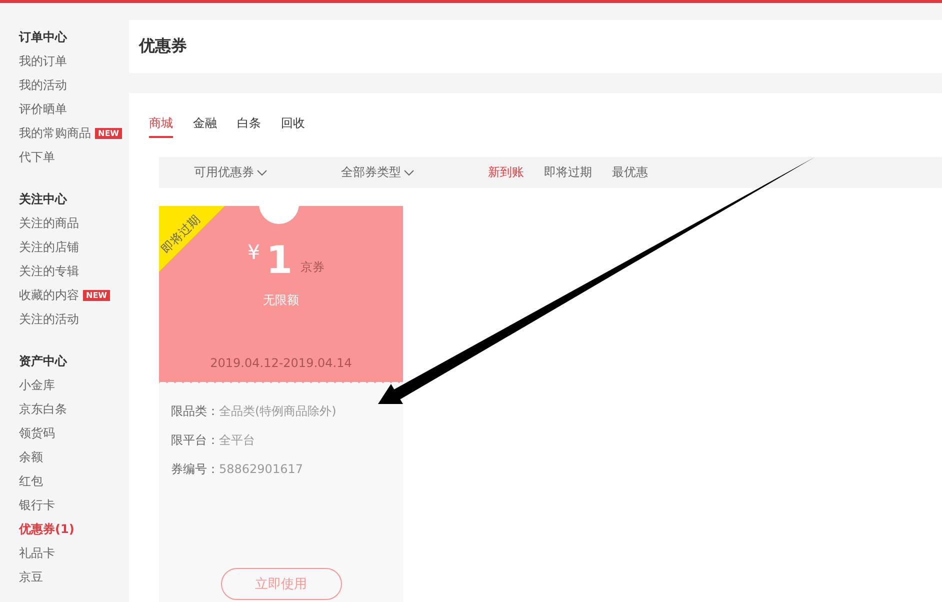 The width and height of the screenshot is (942, 602). I want to click on coupon-limit: 无限额, so click(281, 300).